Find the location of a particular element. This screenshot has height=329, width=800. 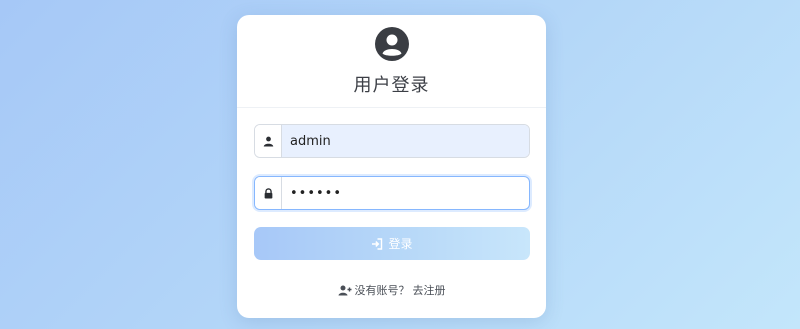

register-link: 去注册 is located at coordinates (429, 290).